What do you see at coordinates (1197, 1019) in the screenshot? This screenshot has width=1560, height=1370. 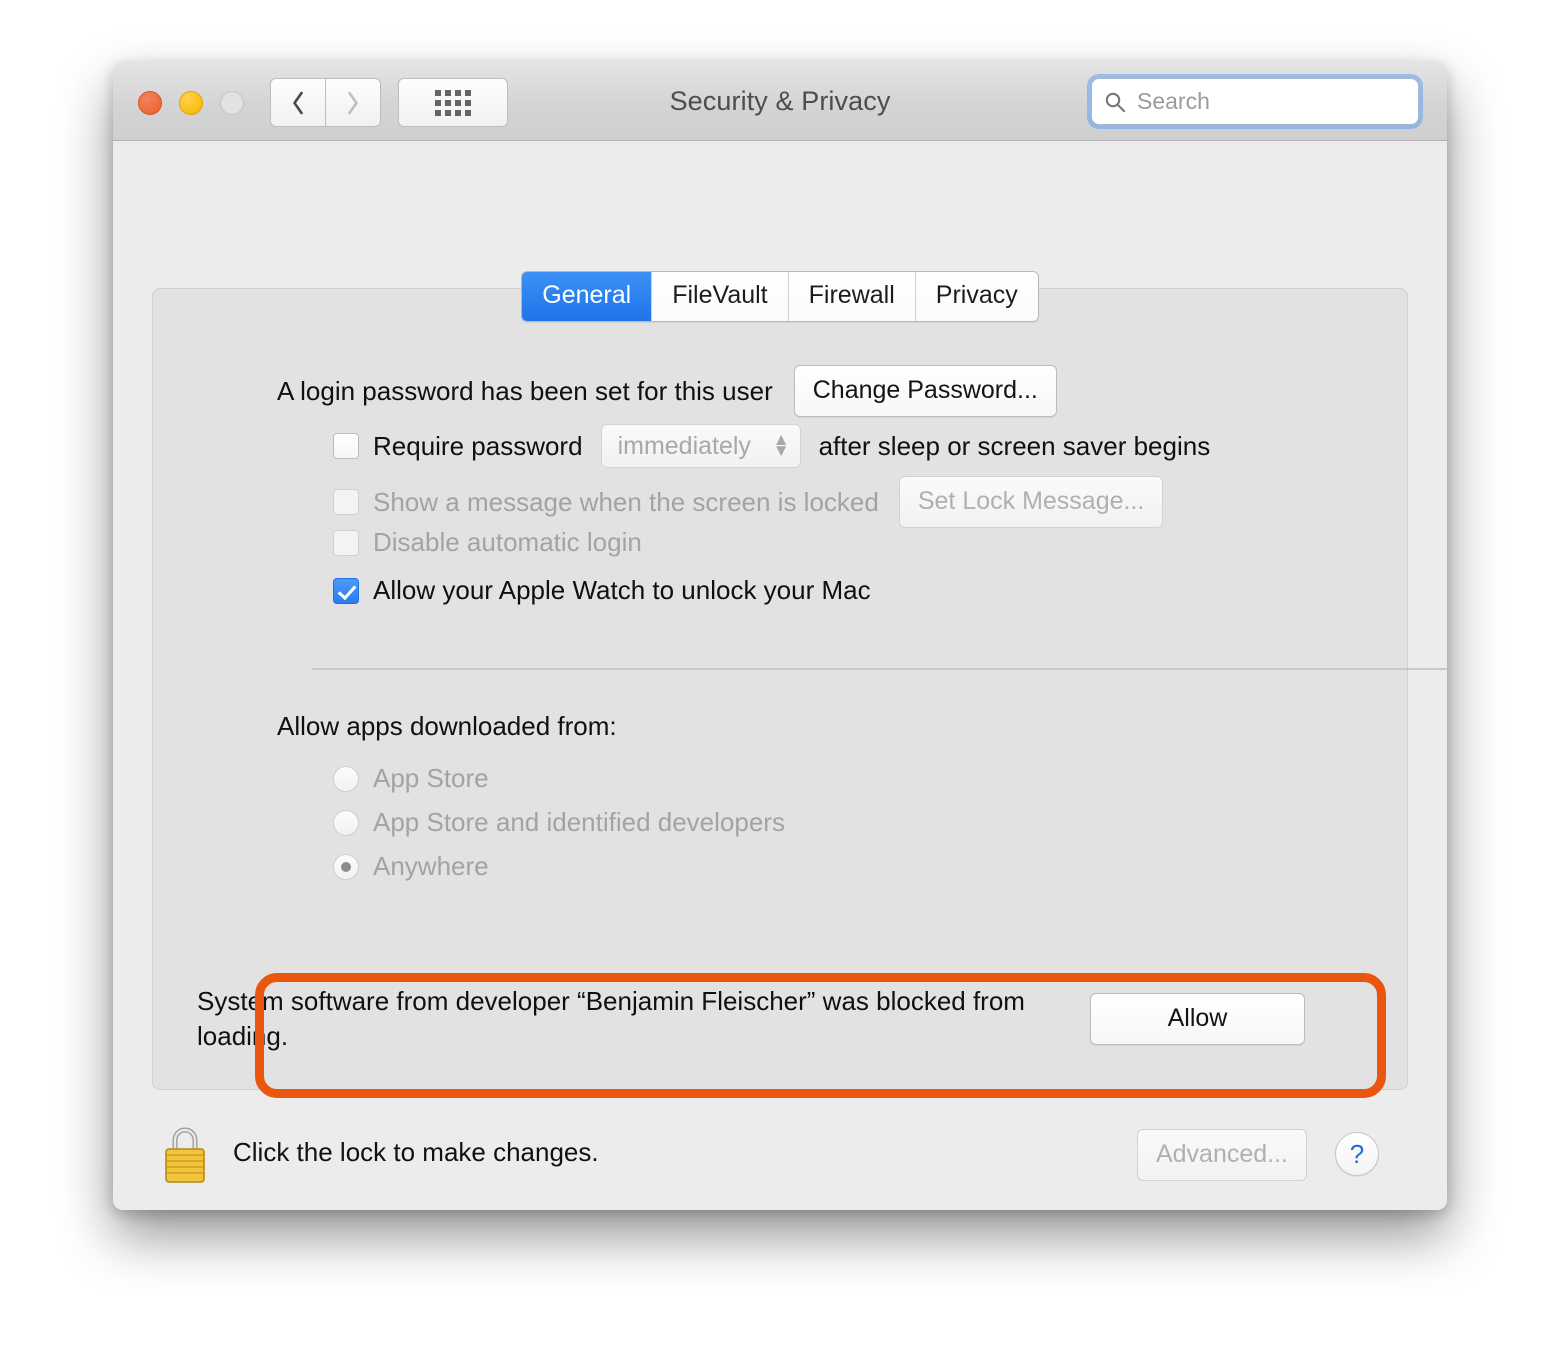 I see `allow-button: Allow` at bounding box center [1197, 1019].